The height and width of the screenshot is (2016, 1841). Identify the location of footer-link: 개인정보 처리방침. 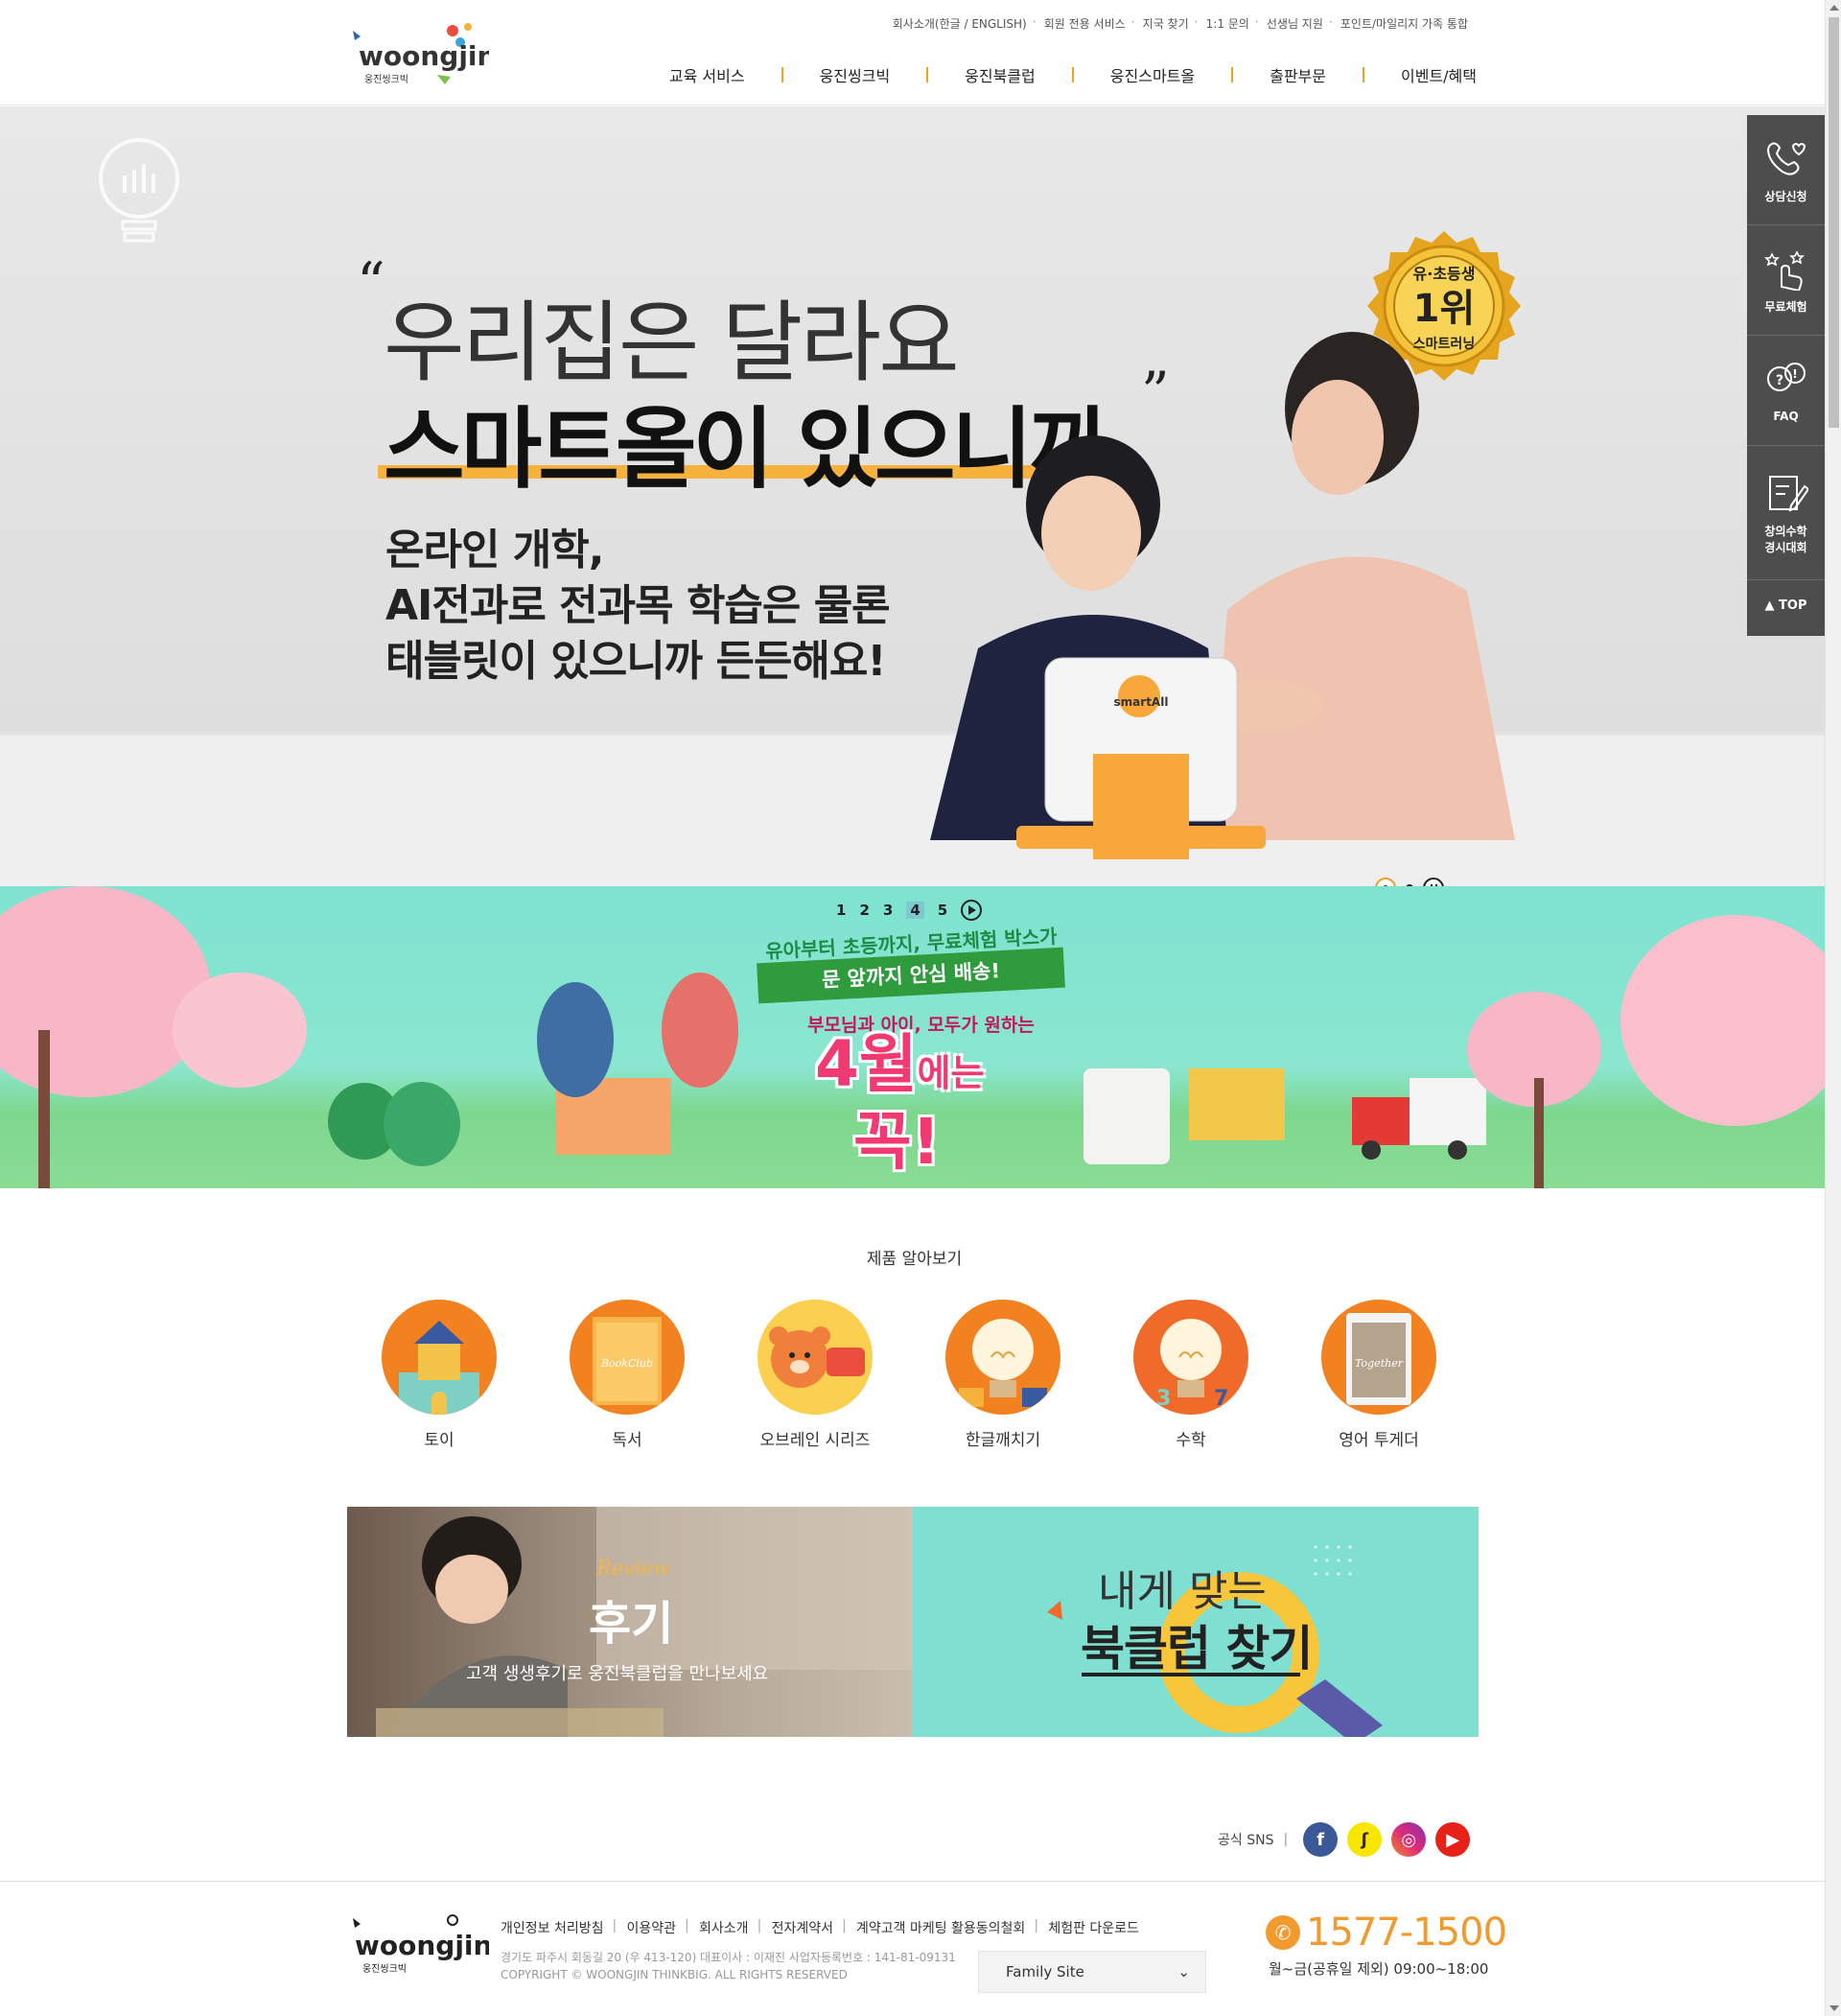
(558, 1927).